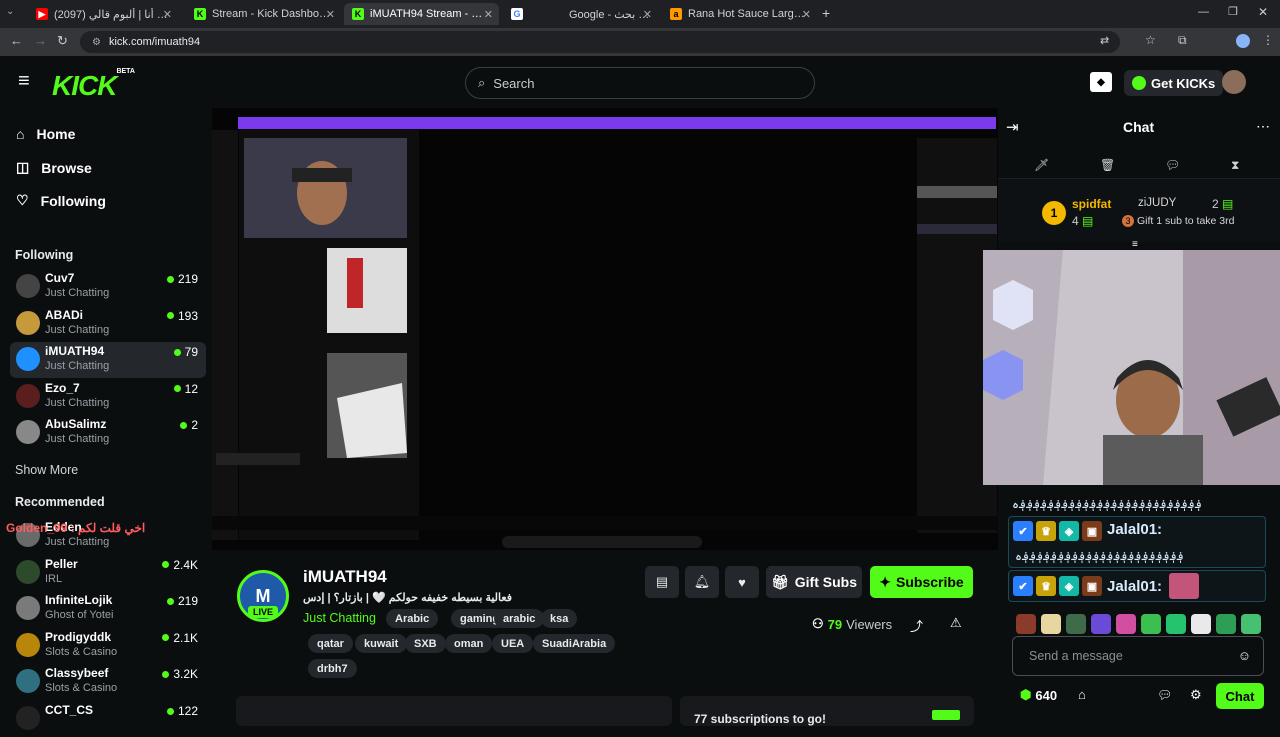 This screenshot has width=1280, height=737. I want to click on goal-button, so click(946, 715).